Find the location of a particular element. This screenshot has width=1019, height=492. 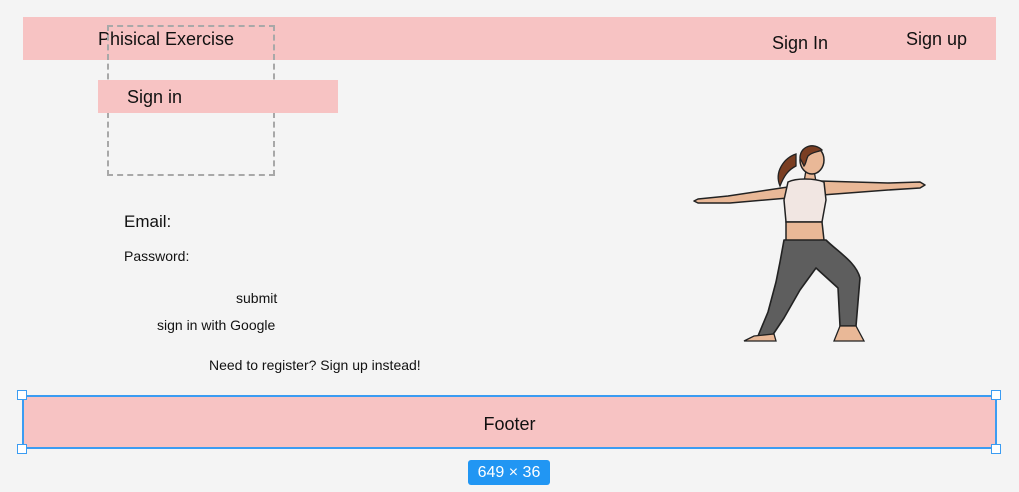

resize-handle-top-left is located at coordinates (22, 395).